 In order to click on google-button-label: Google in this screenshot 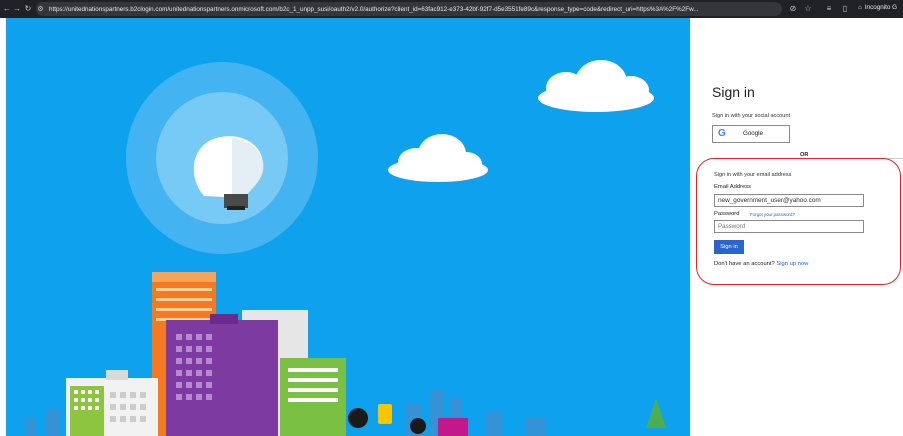, I will do `click(753, 133)`.